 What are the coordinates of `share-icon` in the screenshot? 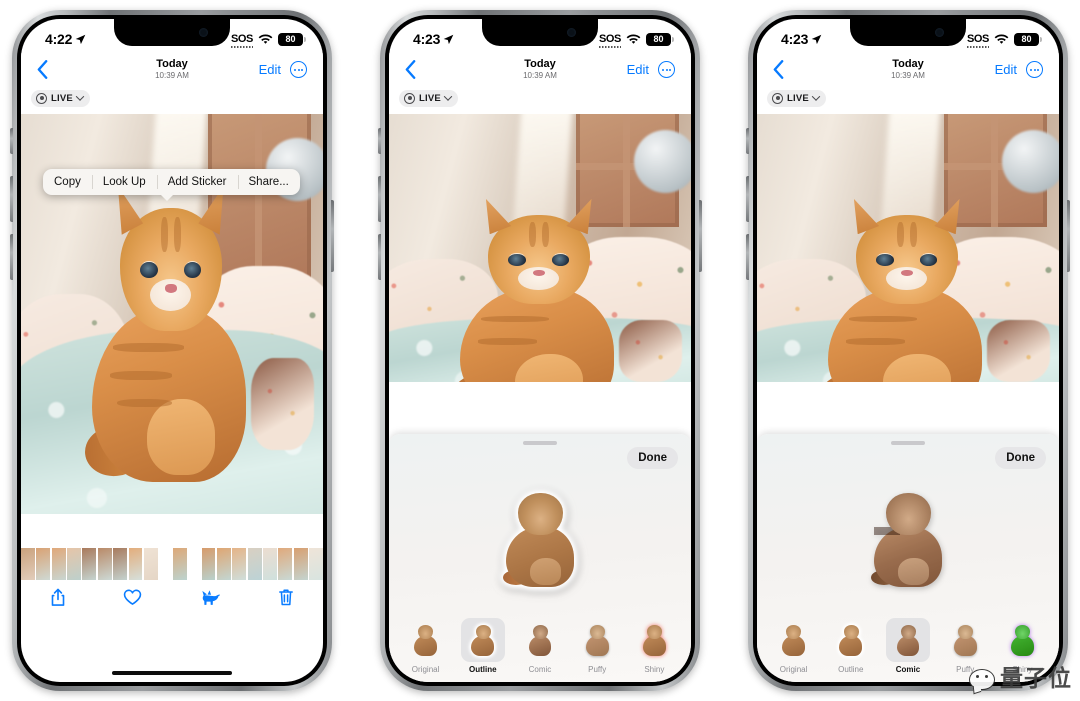 It's located at (58, 597).